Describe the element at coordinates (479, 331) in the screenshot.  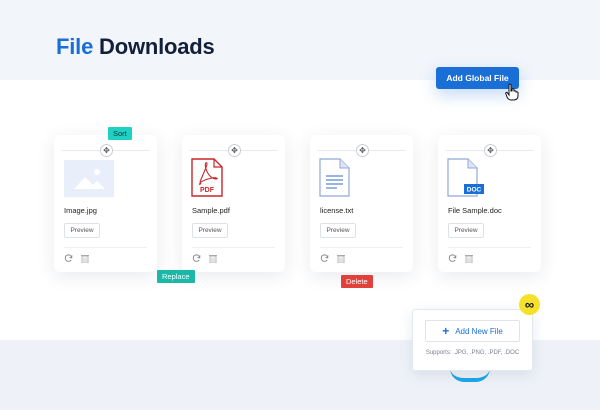
I see `add-new-file-label: Add New File` at that location.